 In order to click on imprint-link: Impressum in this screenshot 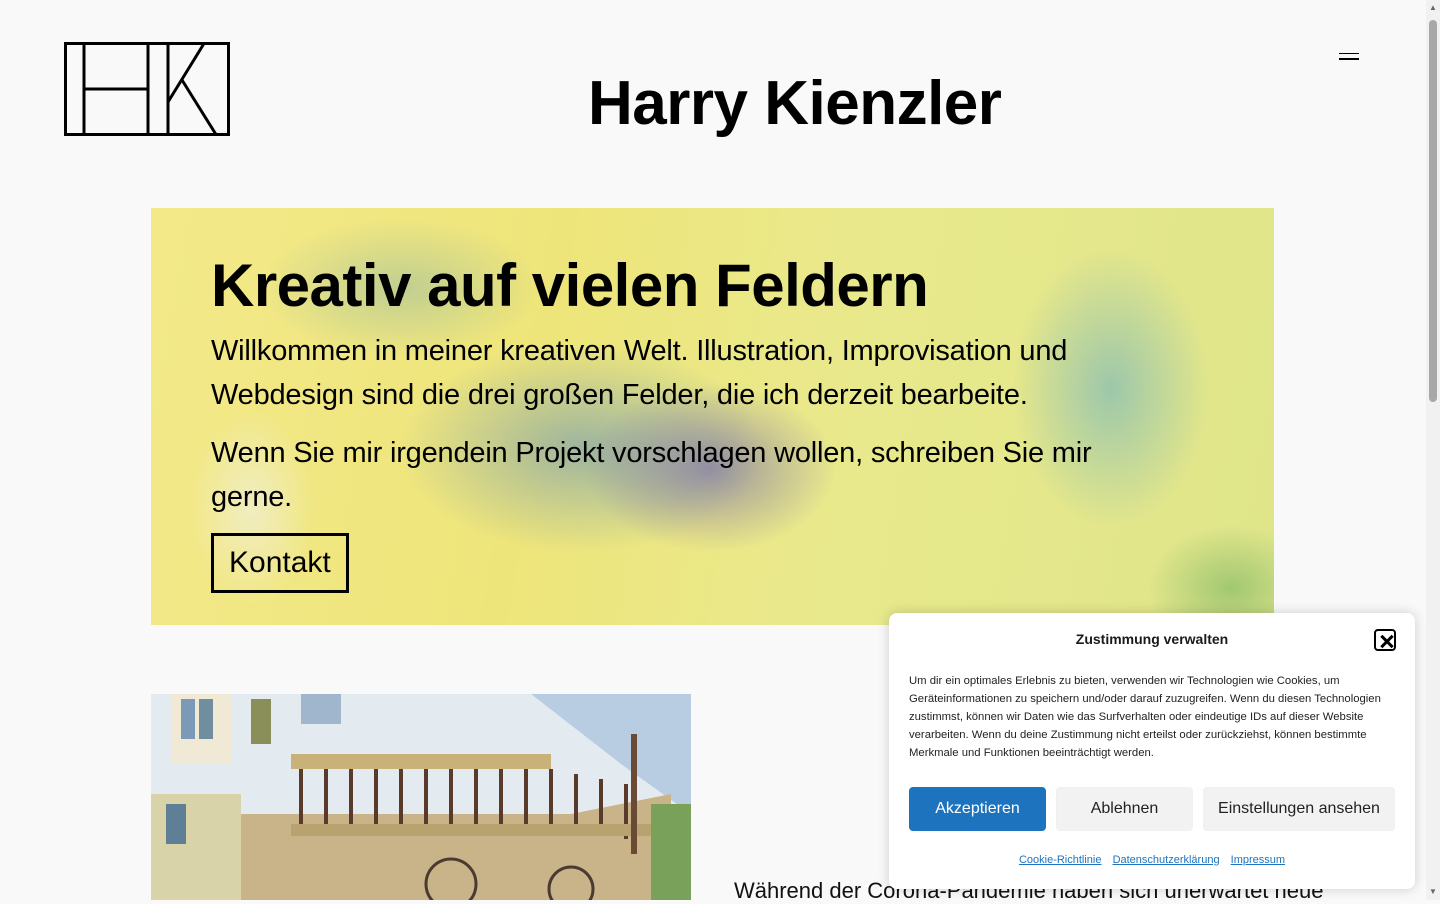, I will do `click(1258, 860)`.